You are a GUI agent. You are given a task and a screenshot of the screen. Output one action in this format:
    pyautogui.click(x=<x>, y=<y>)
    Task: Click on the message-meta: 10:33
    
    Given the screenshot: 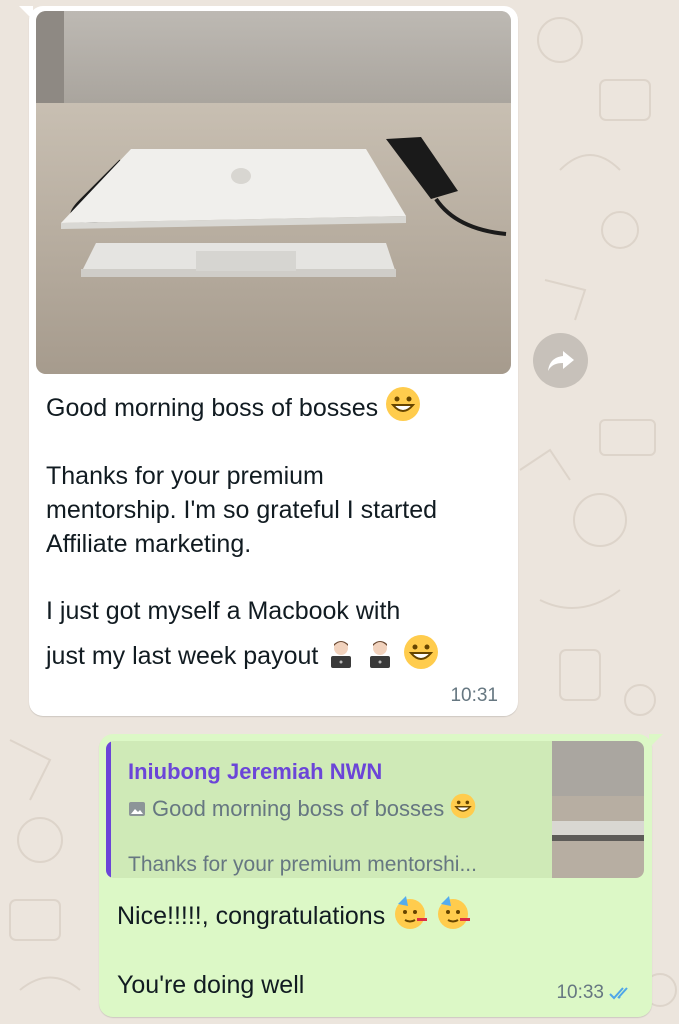 What is the action you would take?
    pyautogui.click(x=595, y=993)
    